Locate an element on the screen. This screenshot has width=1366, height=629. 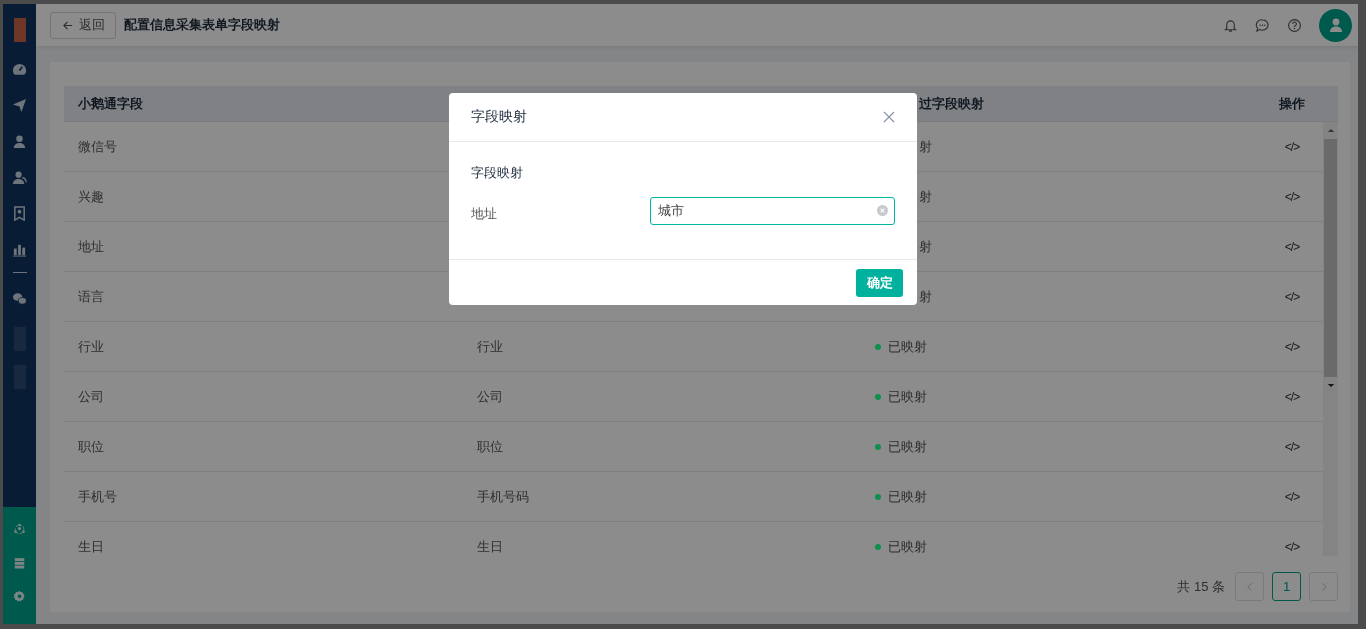
table-cell: 生日 is located at coordinates (490, 546).